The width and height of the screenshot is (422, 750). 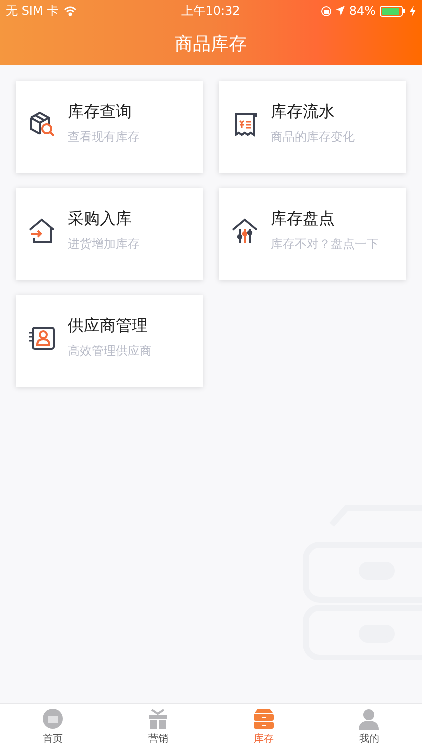 What do you see at coordinates (71, 11) in the screenshot?
I see `wifi-icon` at bounding box center [71, 11].